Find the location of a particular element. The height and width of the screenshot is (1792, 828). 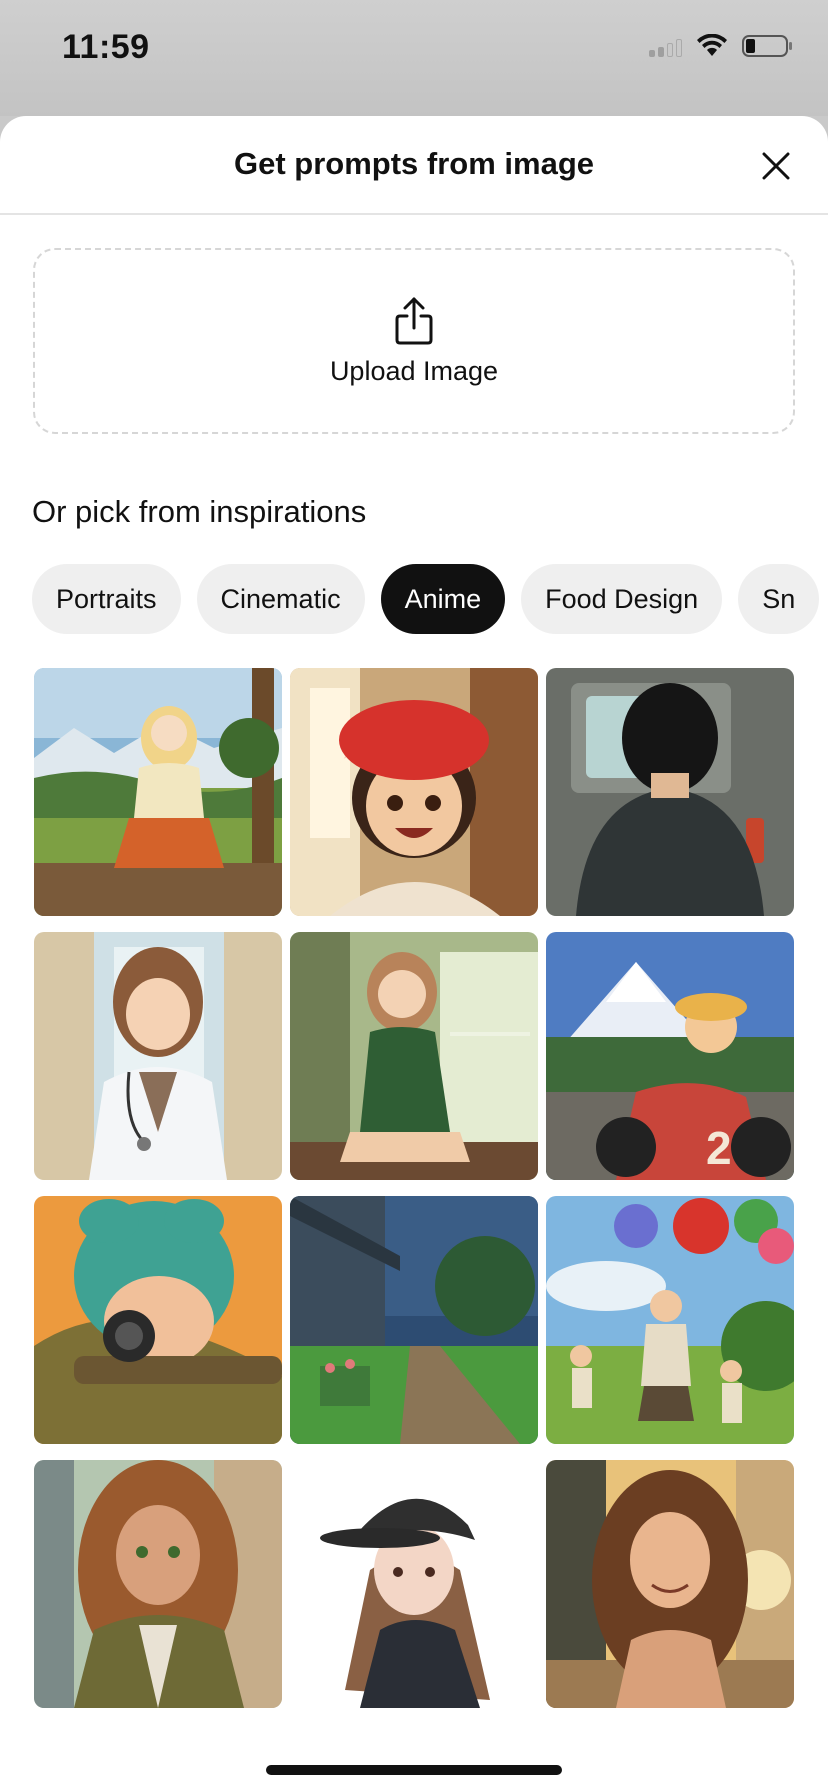

sheet-title: Get prompts from image is located at coordinates (414, 163).